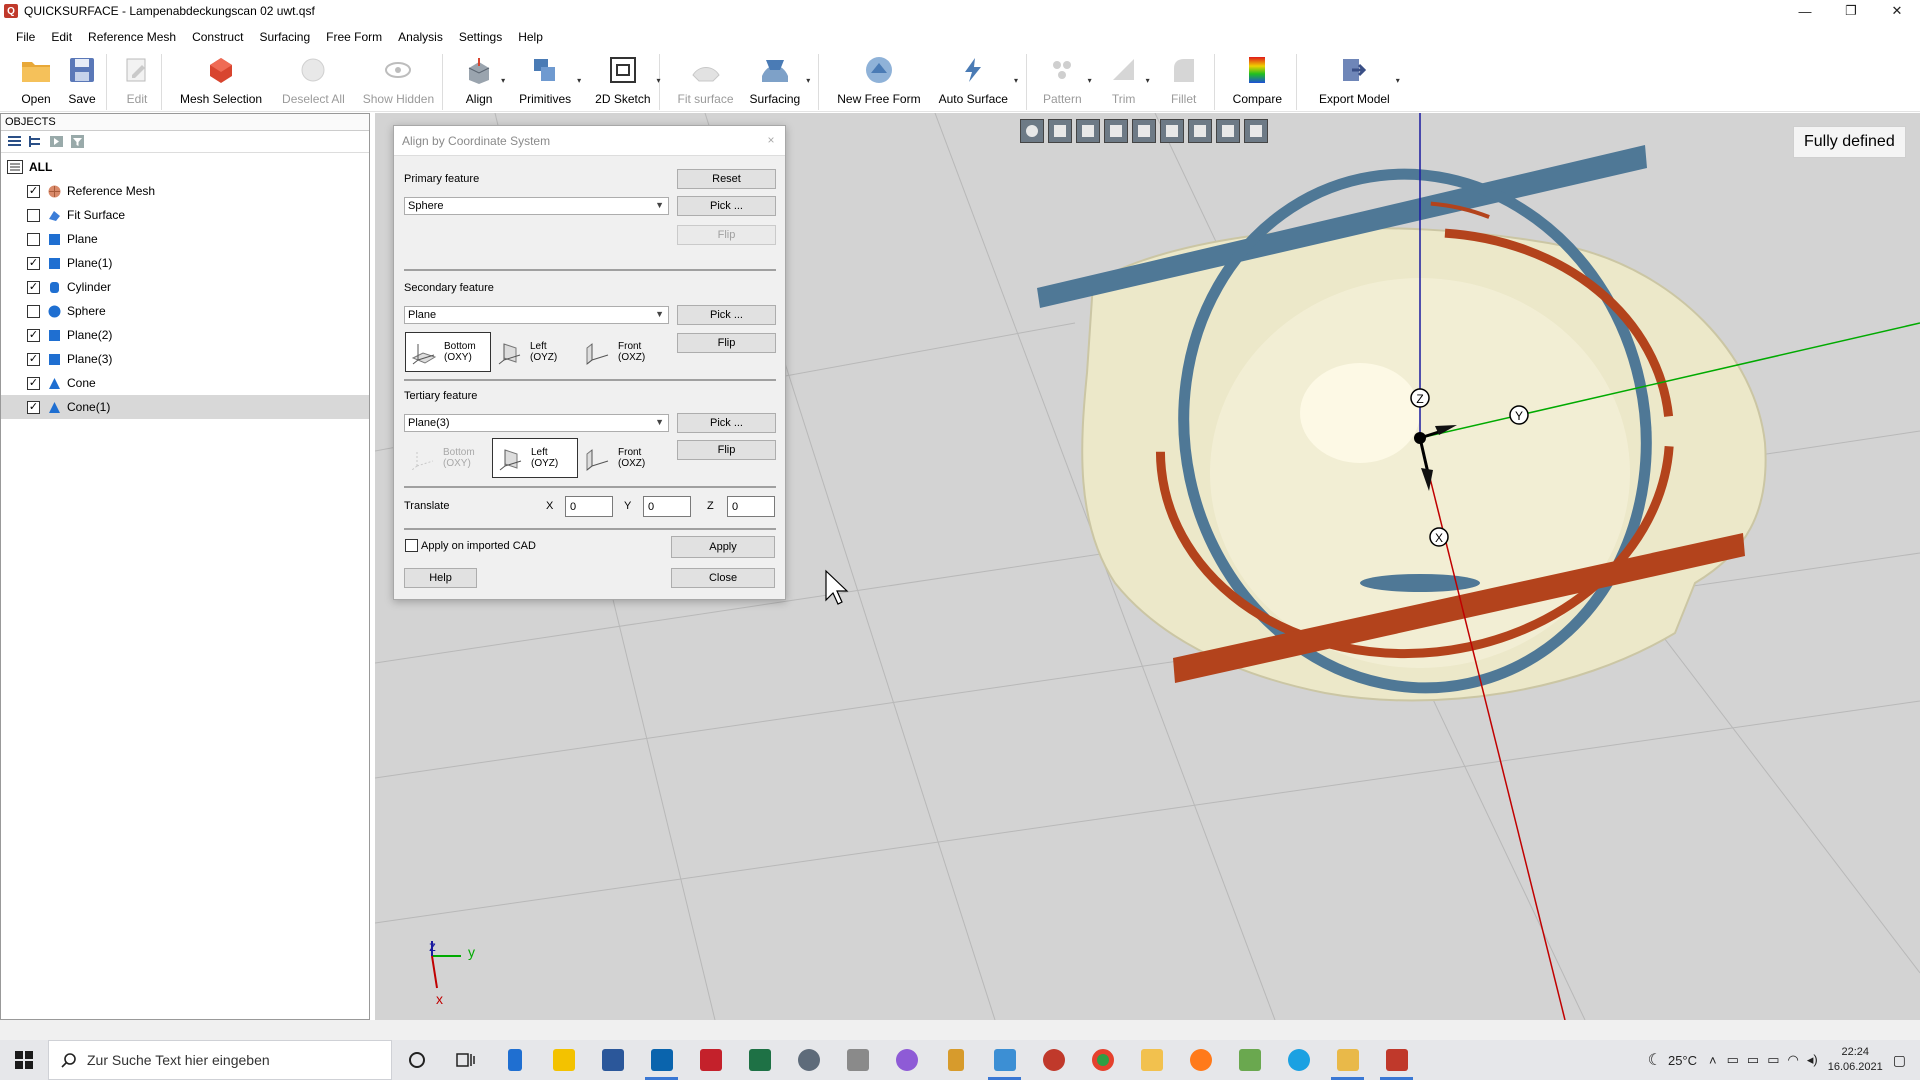 This screenshot has height=1080, width=1920. Describe the element at coordinates (313, 82) in the screenshot. I see `deselect-all-button: Deselect All` at that location.